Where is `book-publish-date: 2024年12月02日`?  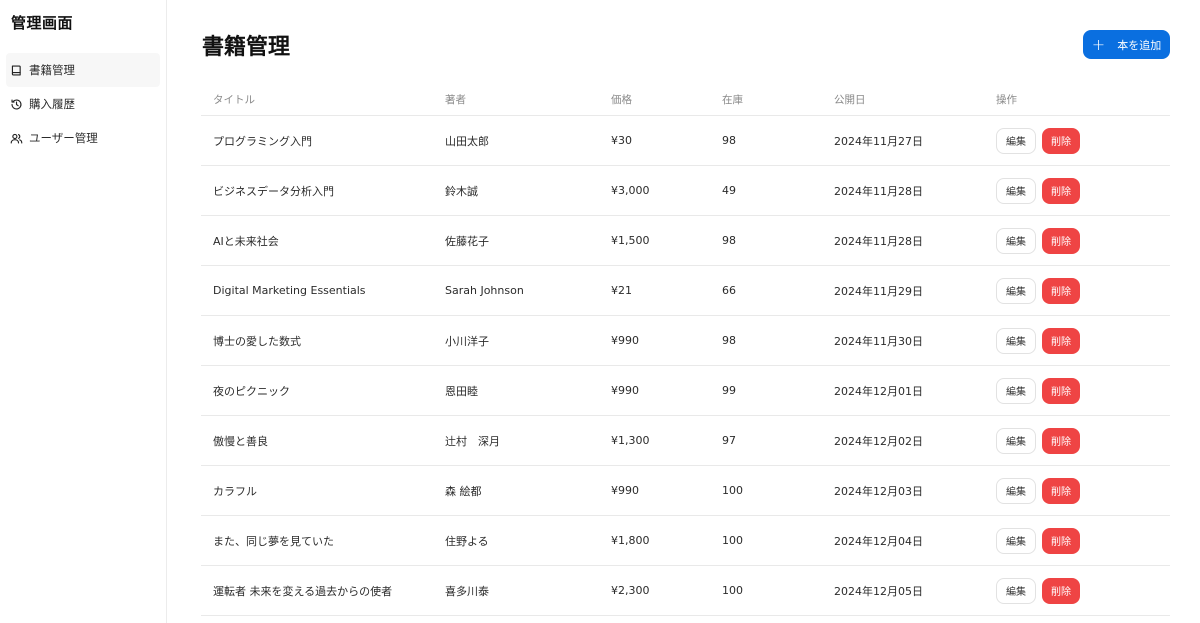 book-publish-date: 2024年12月02日 is located at coordinates (878, 441).